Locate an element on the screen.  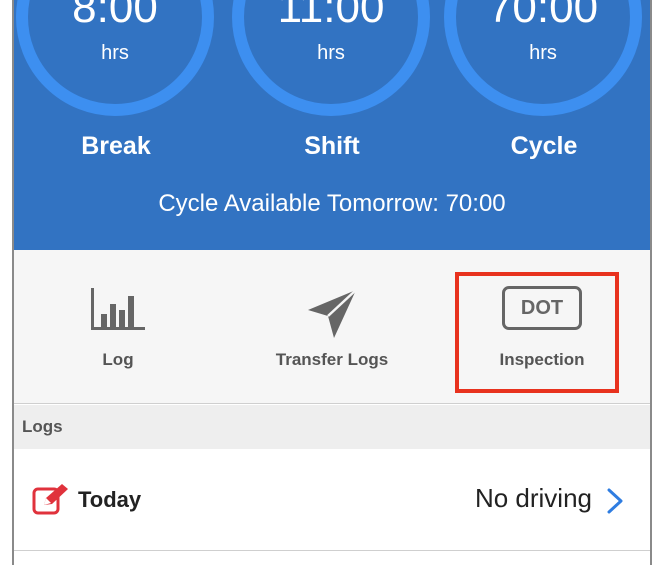
log-button: Log is located at coordinates (118, 327).